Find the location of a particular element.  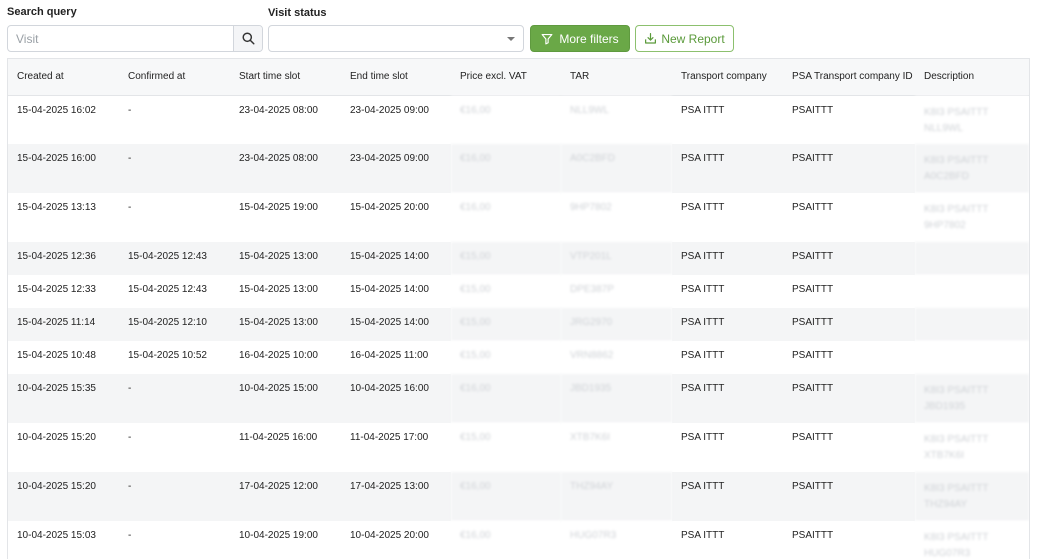

cell-end-time-slot: 15-04-2025 20:00 is located at coordinates (396, 217).